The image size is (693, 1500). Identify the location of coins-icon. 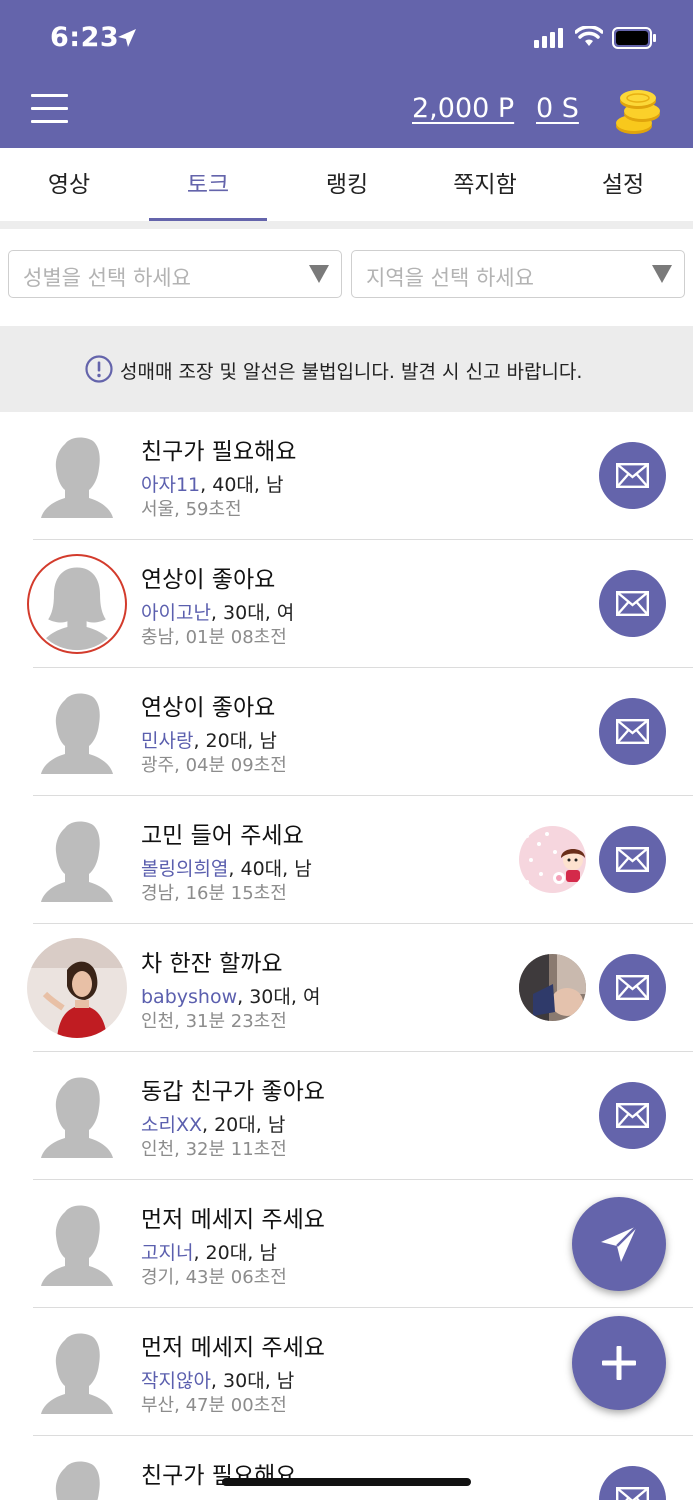
(640, 111).